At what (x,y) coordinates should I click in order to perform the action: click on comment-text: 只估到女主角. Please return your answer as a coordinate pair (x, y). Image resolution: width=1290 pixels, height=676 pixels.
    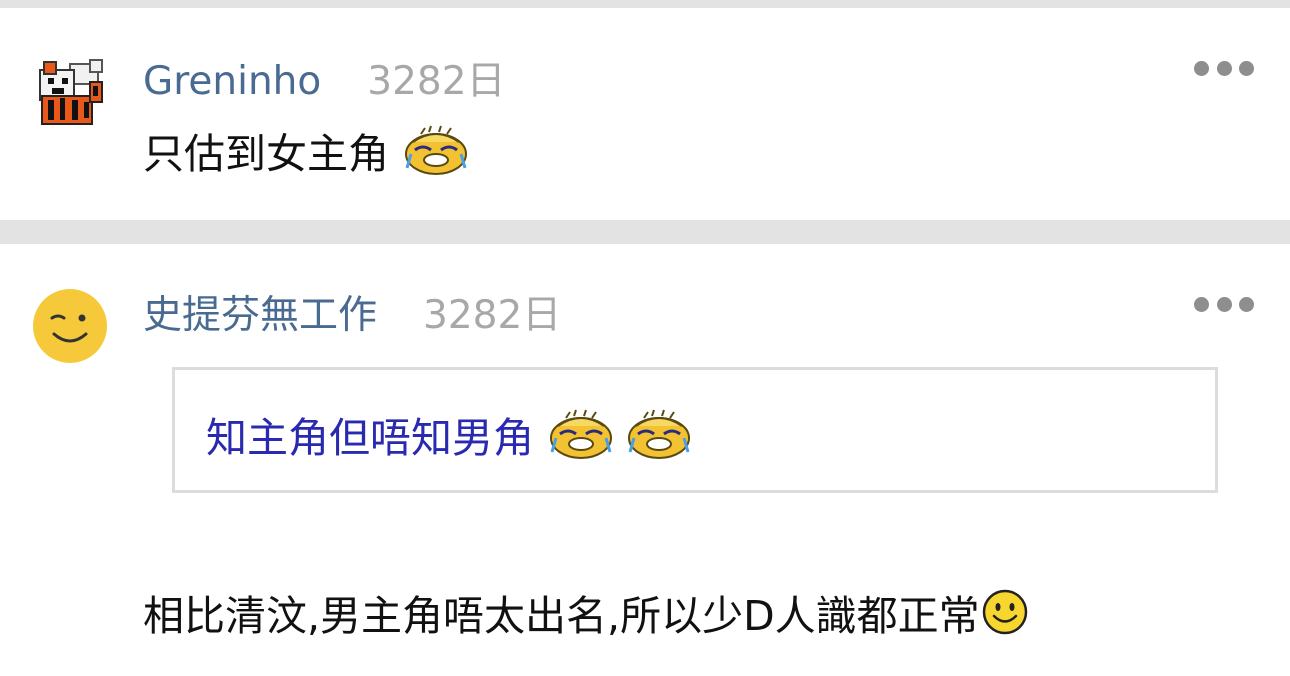
    Looking at the image, I should click on (306, 150).